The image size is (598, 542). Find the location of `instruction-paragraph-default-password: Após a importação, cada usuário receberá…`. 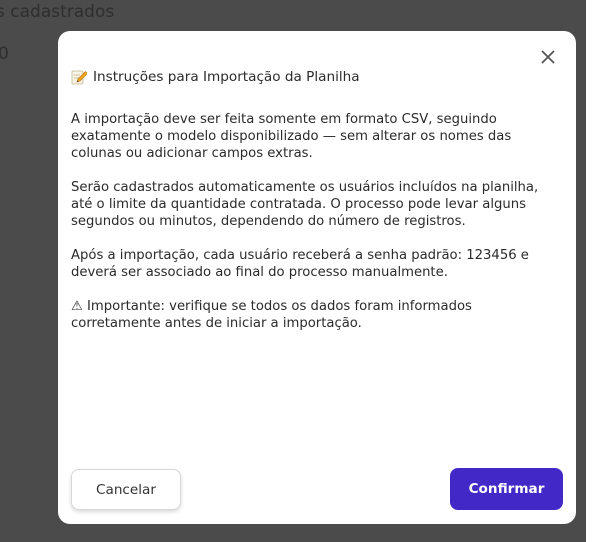

instruction-paragraph-default-password: Após a importação, cada usuário receberá… is located at coordinates (300, 264).